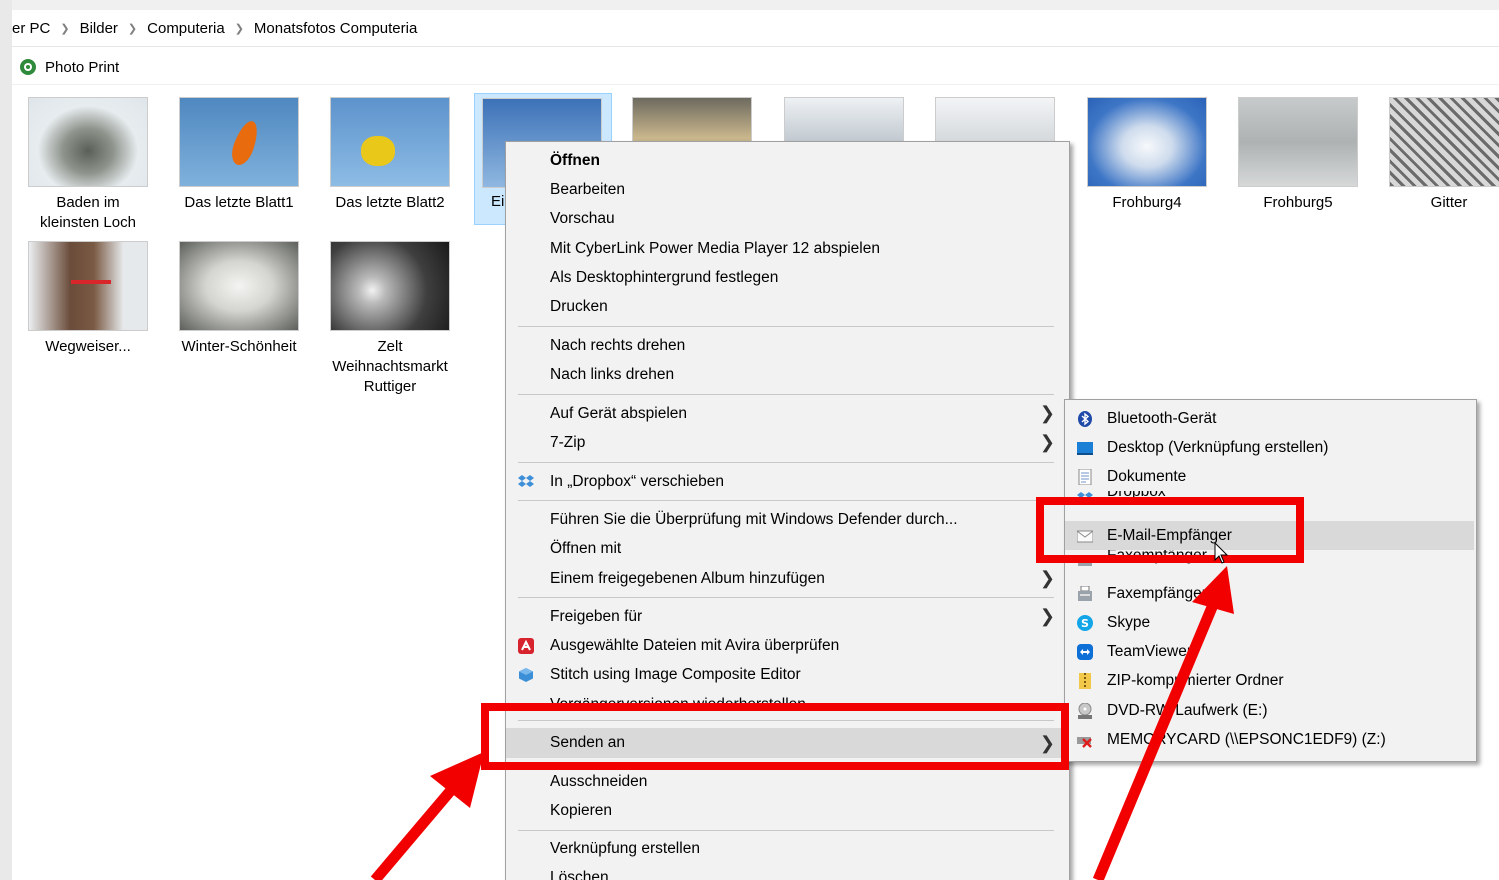 Image resolution: width=1499 pixels, height=880 pixels. I want to click on mouse-cursor-icon, so click(1221, 552).